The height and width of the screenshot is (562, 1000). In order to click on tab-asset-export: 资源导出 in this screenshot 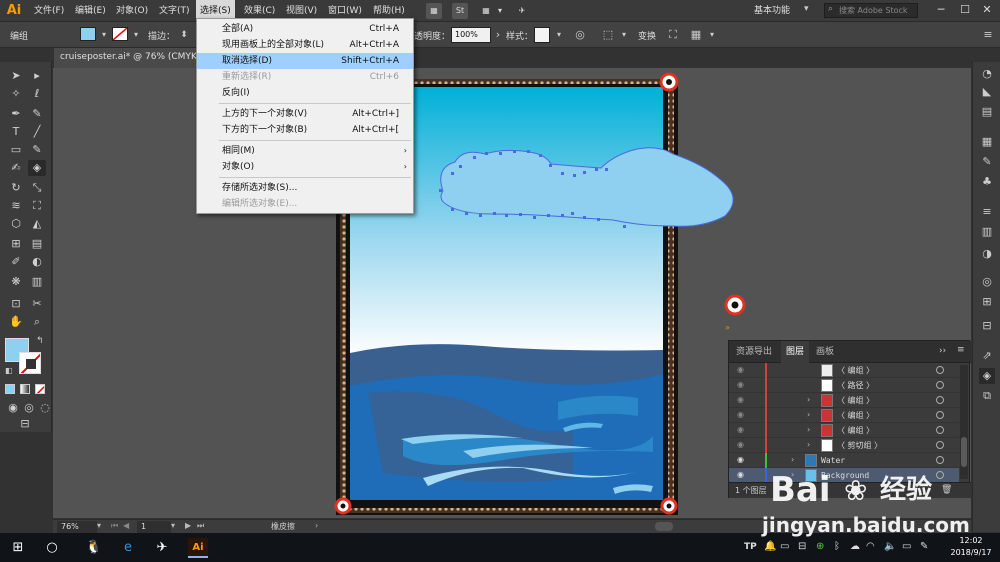, I will do `click(754, 352)`.